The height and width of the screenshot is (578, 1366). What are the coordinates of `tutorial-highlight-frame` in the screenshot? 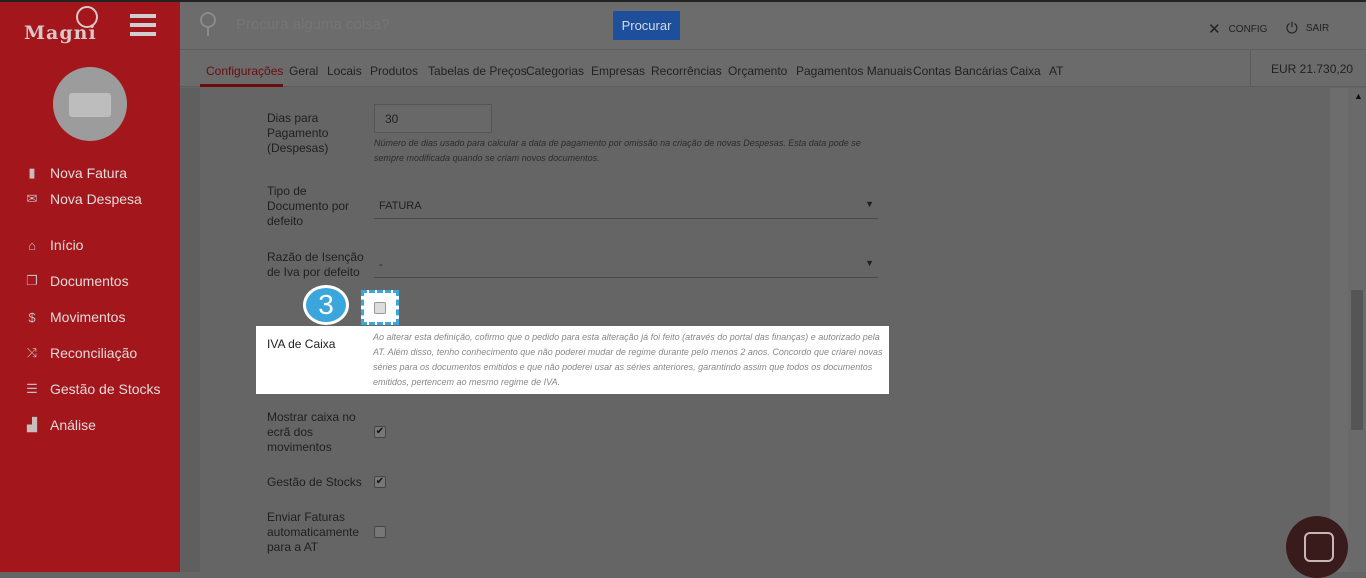 It's located at (380, 307).